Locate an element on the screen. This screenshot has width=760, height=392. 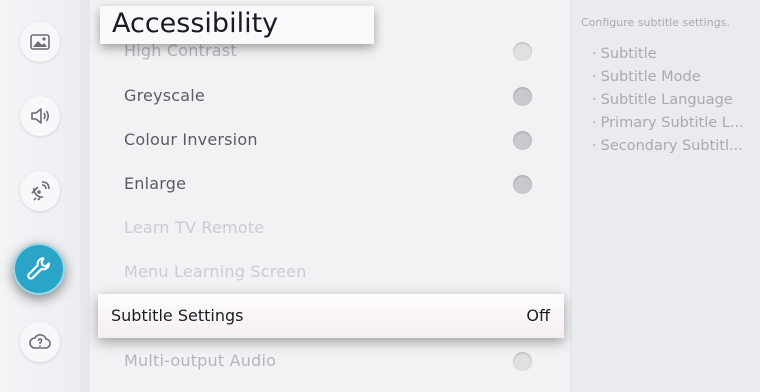
picture-button is located at coordinates (40, 42).